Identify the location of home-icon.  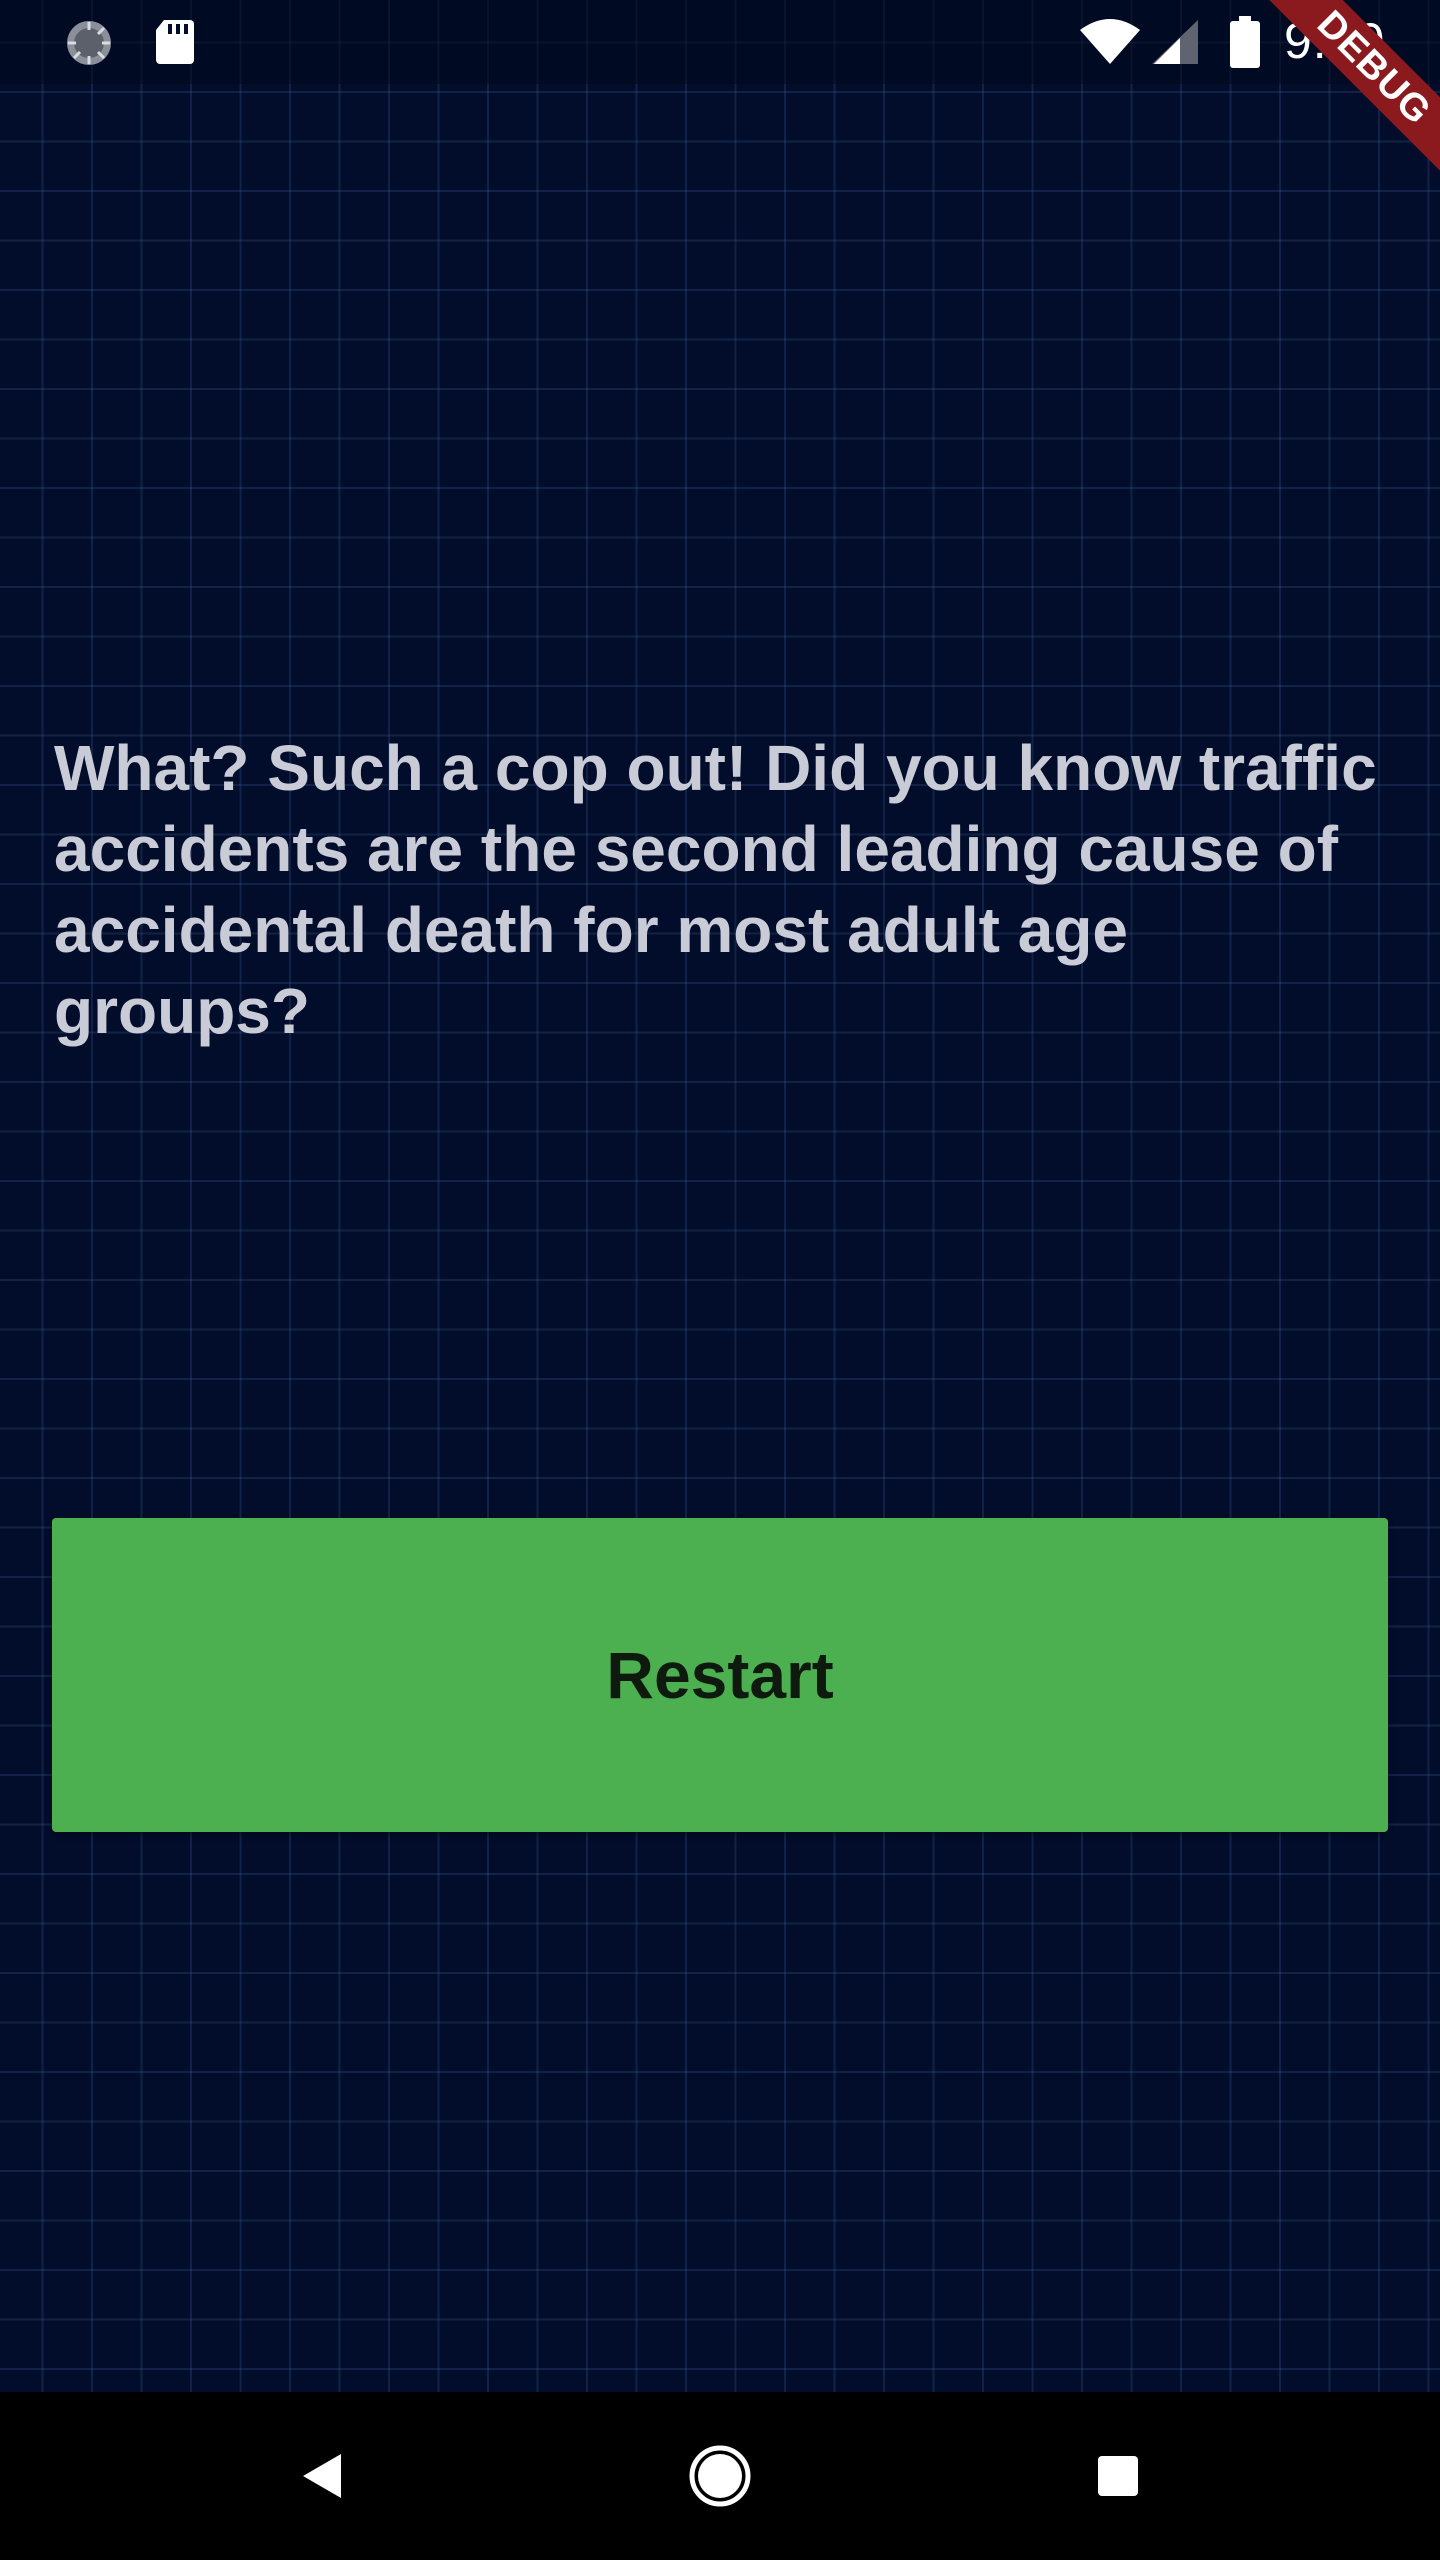
(720, 2476).